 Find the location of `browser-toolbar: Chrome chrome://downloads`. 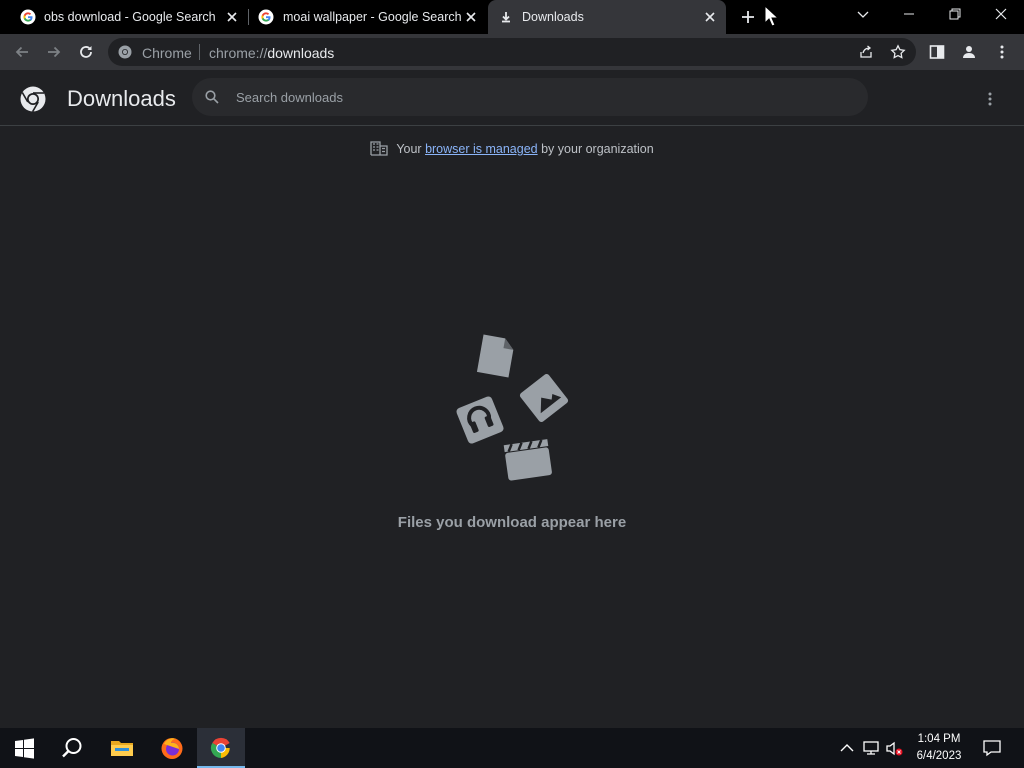

browser-toolbar: Chrome chrome://downloads is located at coordinates (512, 52).